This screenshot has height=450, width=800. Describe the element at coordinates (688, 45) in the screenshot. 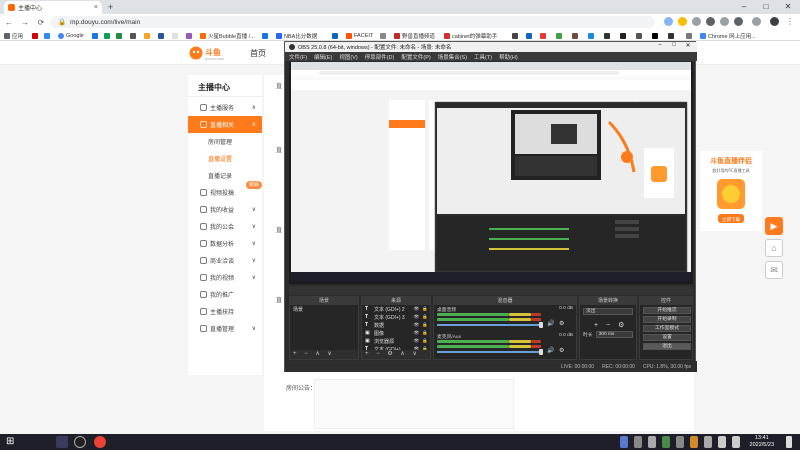

I see `obs-close-button: ✕` at that location.